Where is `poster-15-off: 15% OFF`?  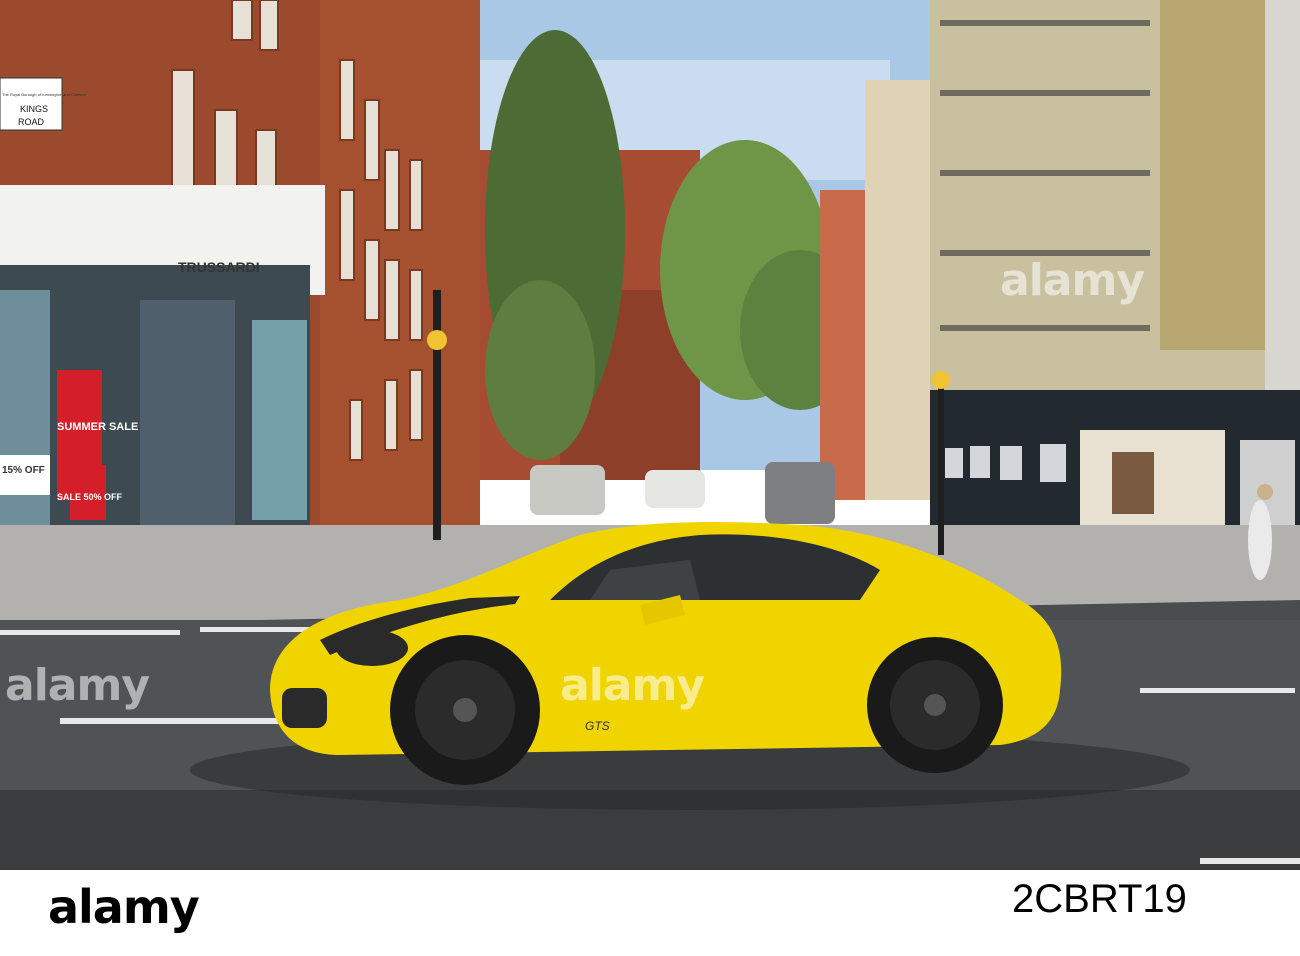
poster-15-off: 15% OFF is located at coordinates (23, 470).